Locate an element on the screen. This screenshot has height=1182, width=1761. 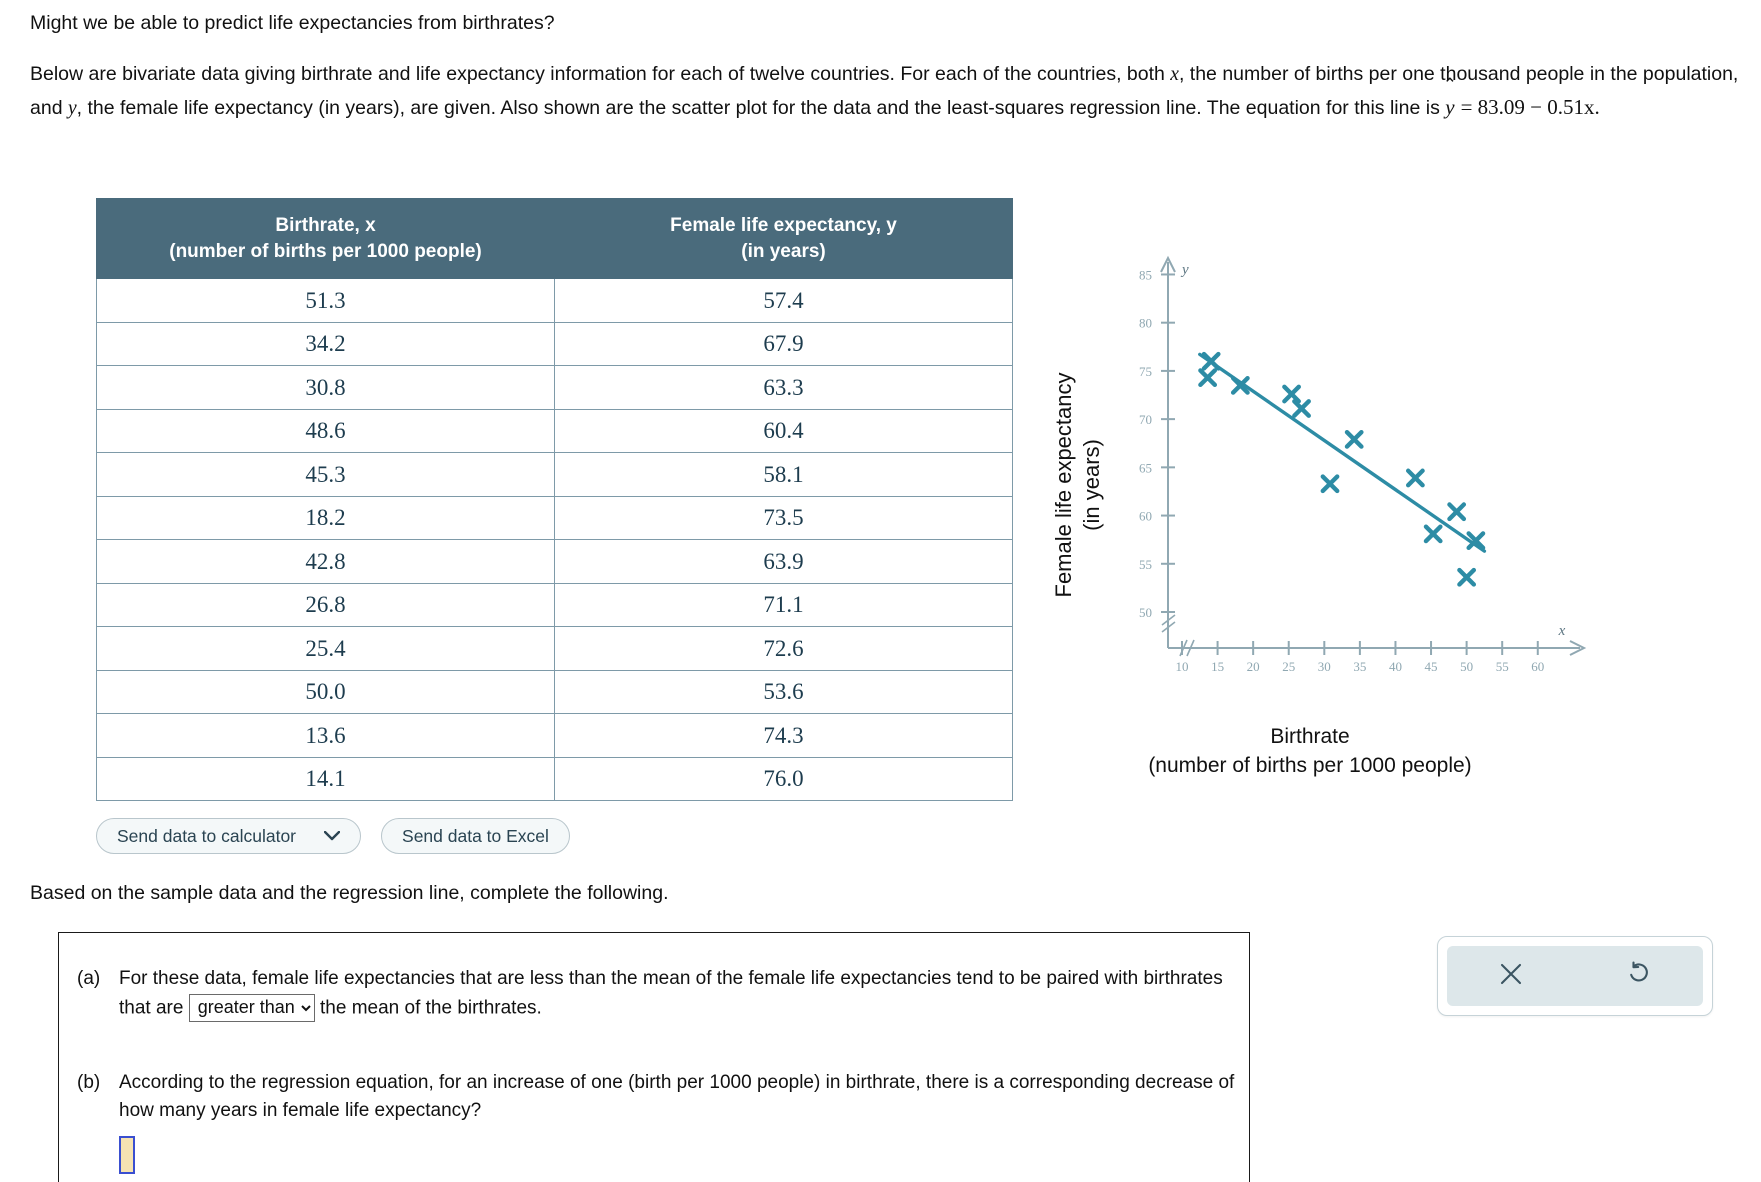
table-row: 13.6 74.3 is located at coordinates (554, 735).